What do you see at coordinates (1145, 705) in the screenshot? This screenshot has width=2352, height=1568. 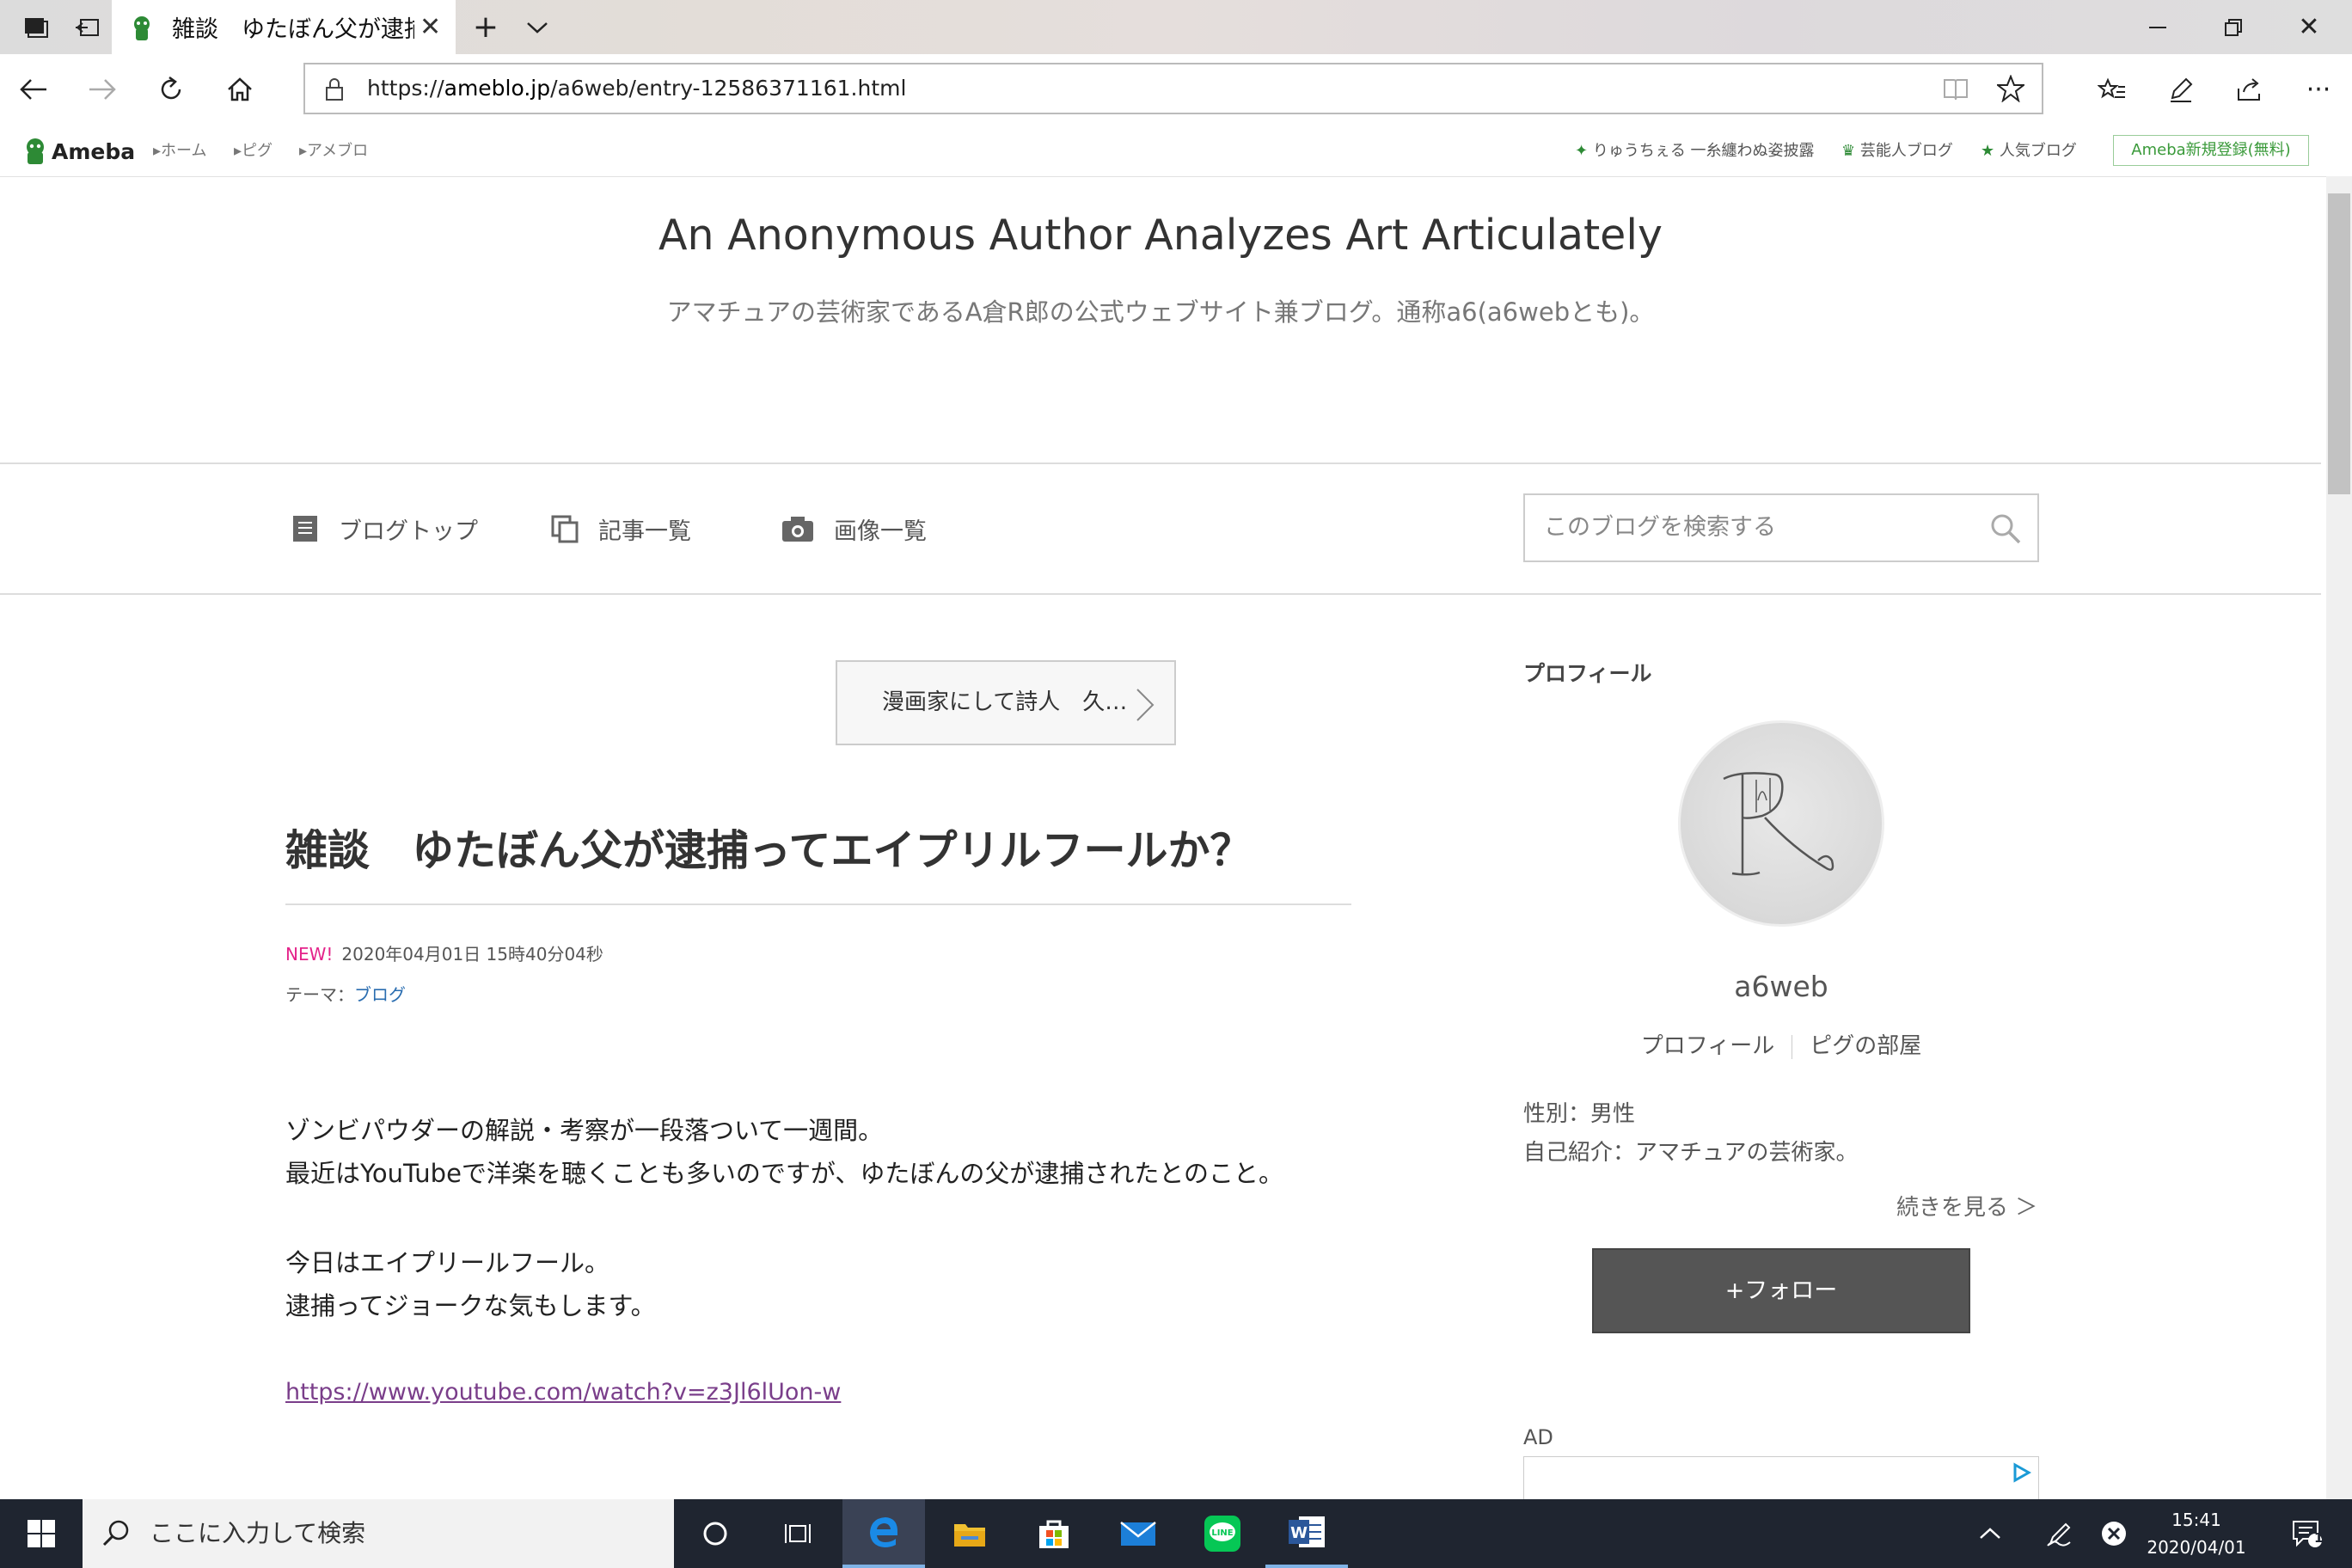 I see `chevron-right-icon` at bounding box center [1145, 705].